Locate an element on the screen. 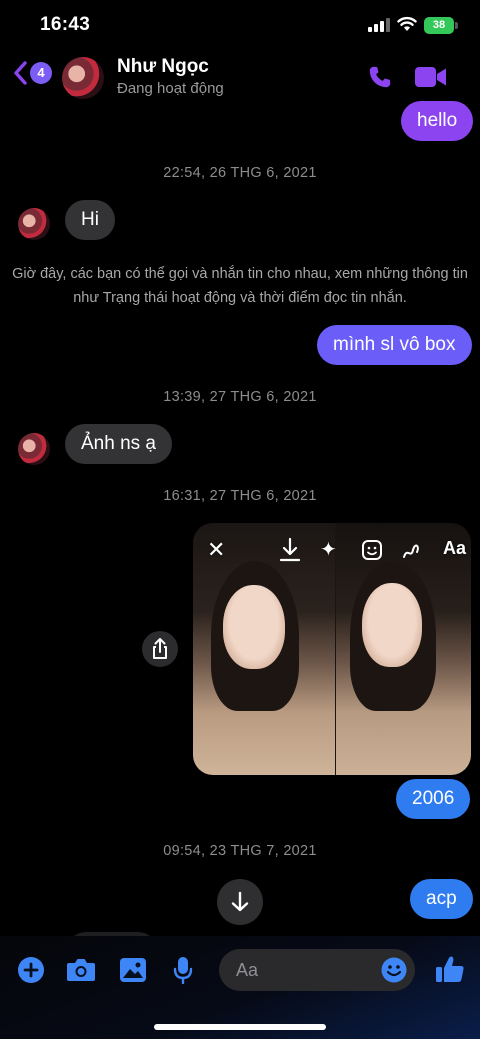 The image size is (480, 1039). arrow-down-icon is located at coordinates (240, 901).